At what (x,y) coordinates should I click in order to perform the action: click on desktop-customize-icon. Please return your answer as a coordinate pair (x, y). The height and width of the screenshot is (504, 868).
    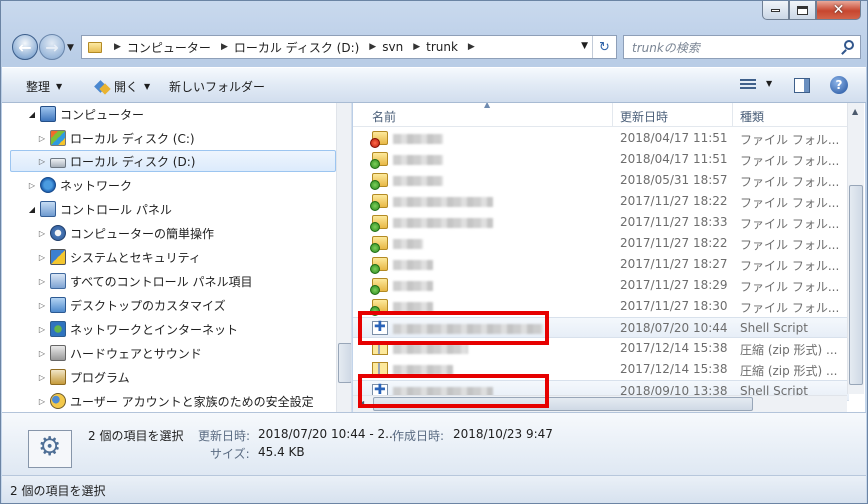
    Looking at the image, I should click on (58, 305).